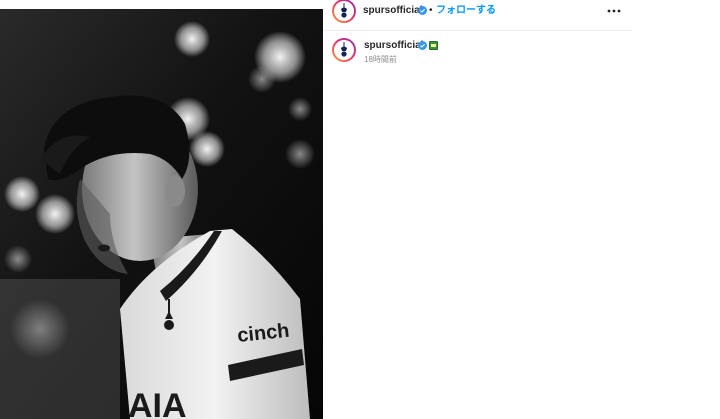 The image size is (720, 419). What do you see at coordinates (393, 46) in the screenshot?
I see `caption-username: spursofficial` at bounding box center [393, 46].